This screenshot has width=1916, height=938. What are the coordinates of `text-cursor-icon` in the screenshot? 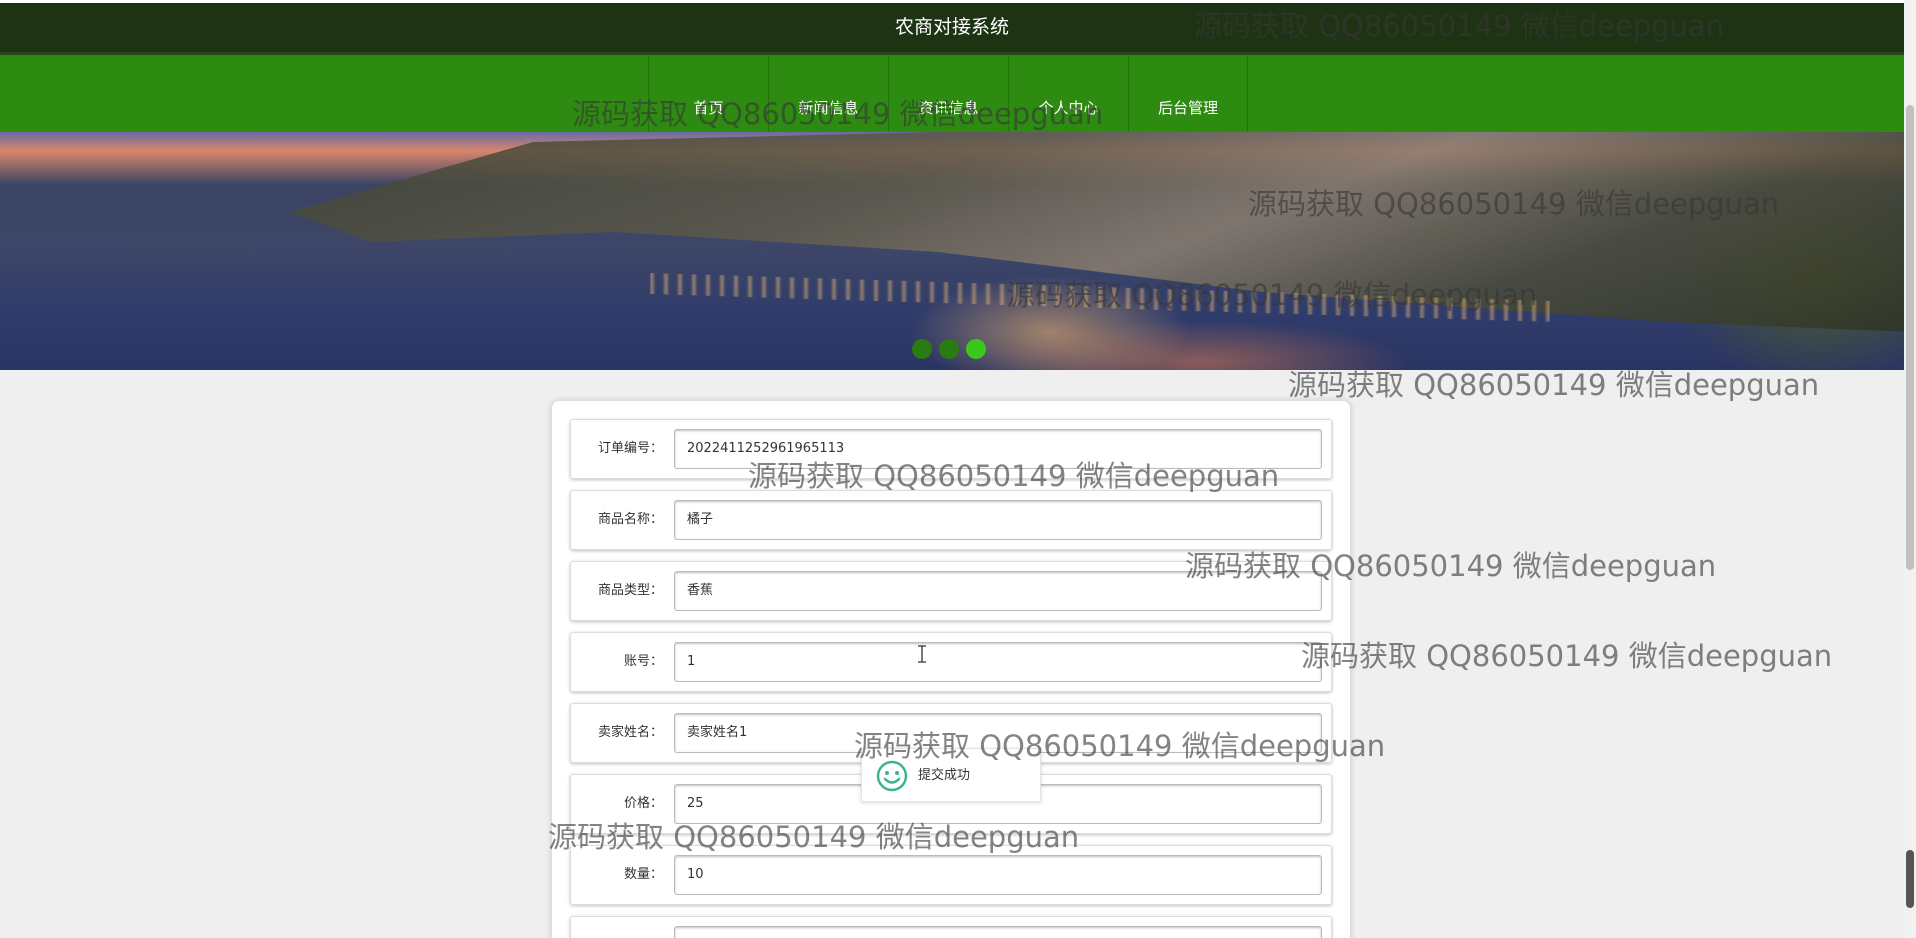 It's located at (922, 654).